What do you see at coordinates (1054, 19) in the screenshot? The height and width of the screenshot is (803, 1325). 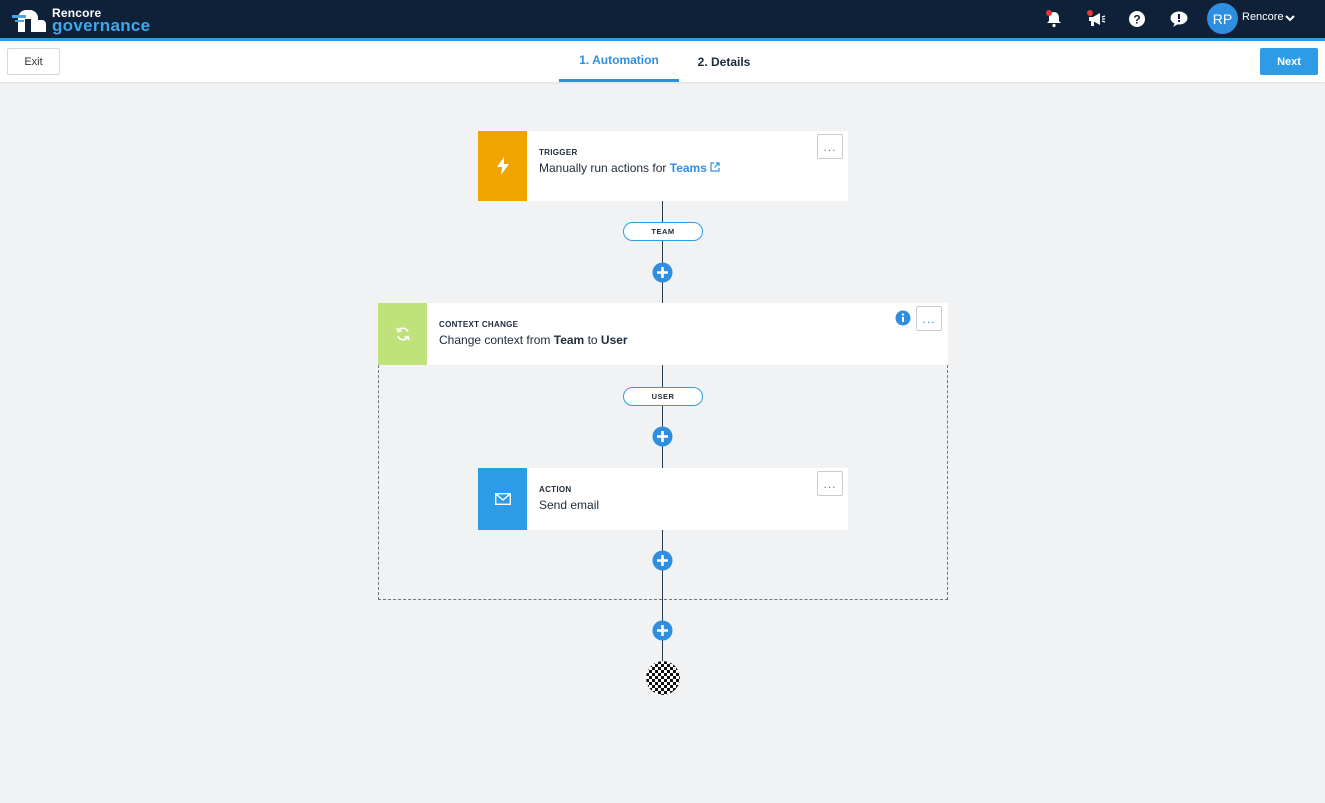 I see `bell-icon` at bounding box center [1054, 19].